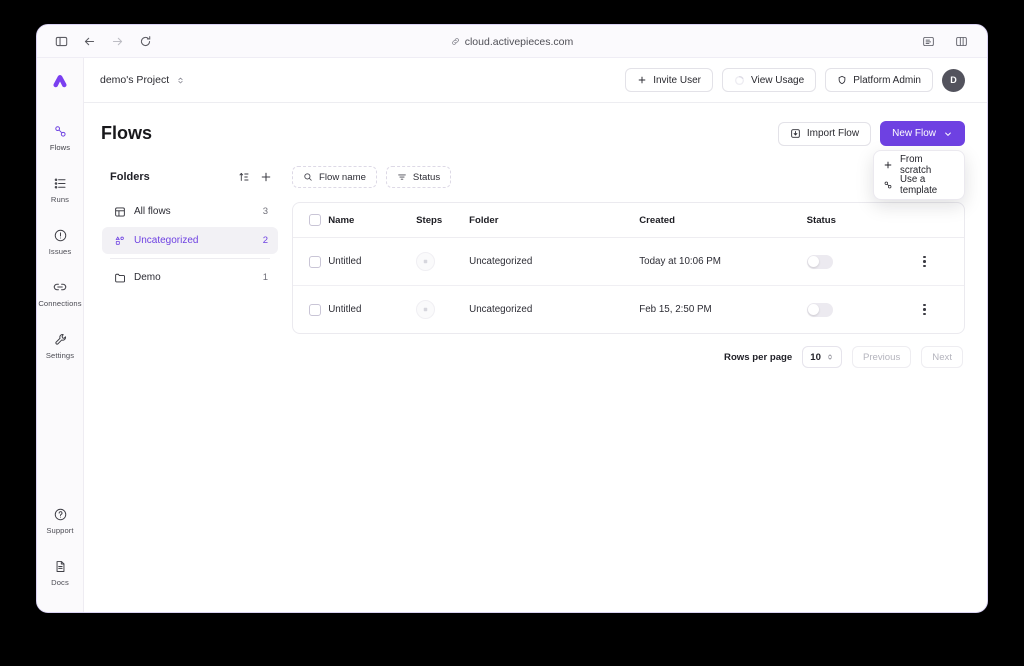 The image size is (1024, 666). What do you see at coordinates (190, 240) in the screenshot?
I see `folder-item-uncategorized: Uncategorized 2` at bounding box center [190, 240].